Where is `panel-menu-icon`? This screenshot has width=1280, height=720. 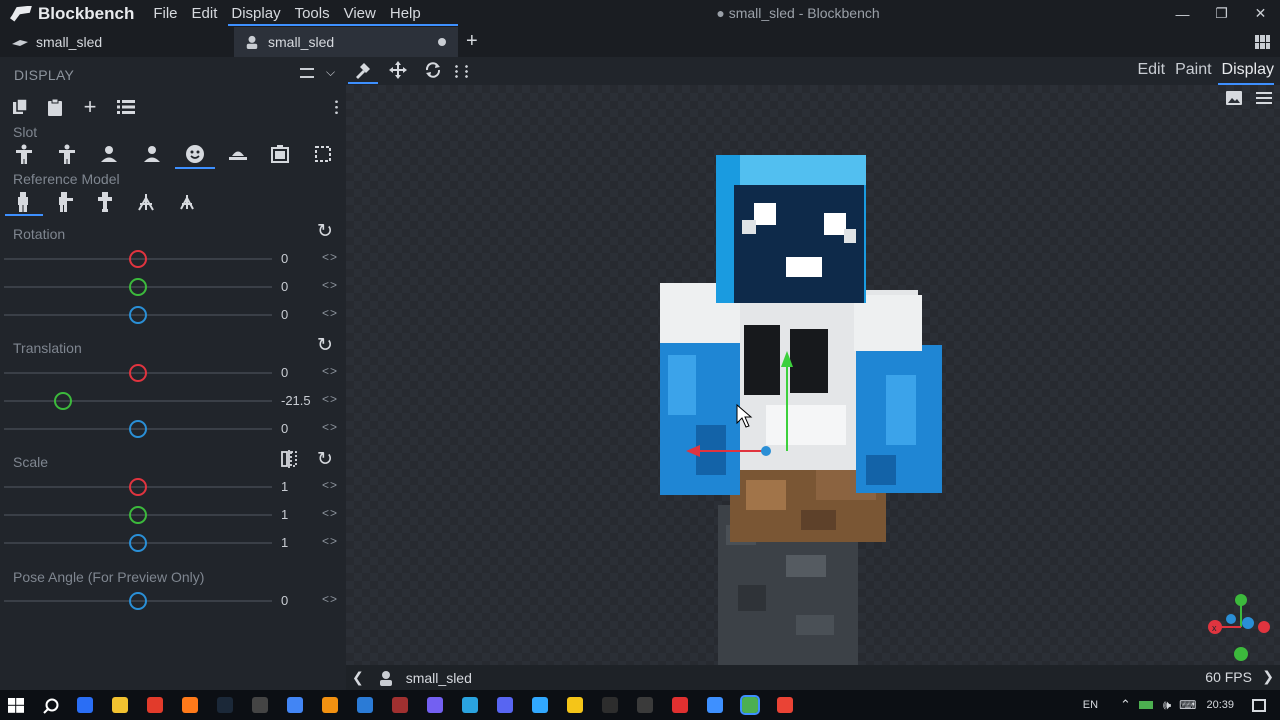 panel-menu-icon is located at coordinates (307, 73).